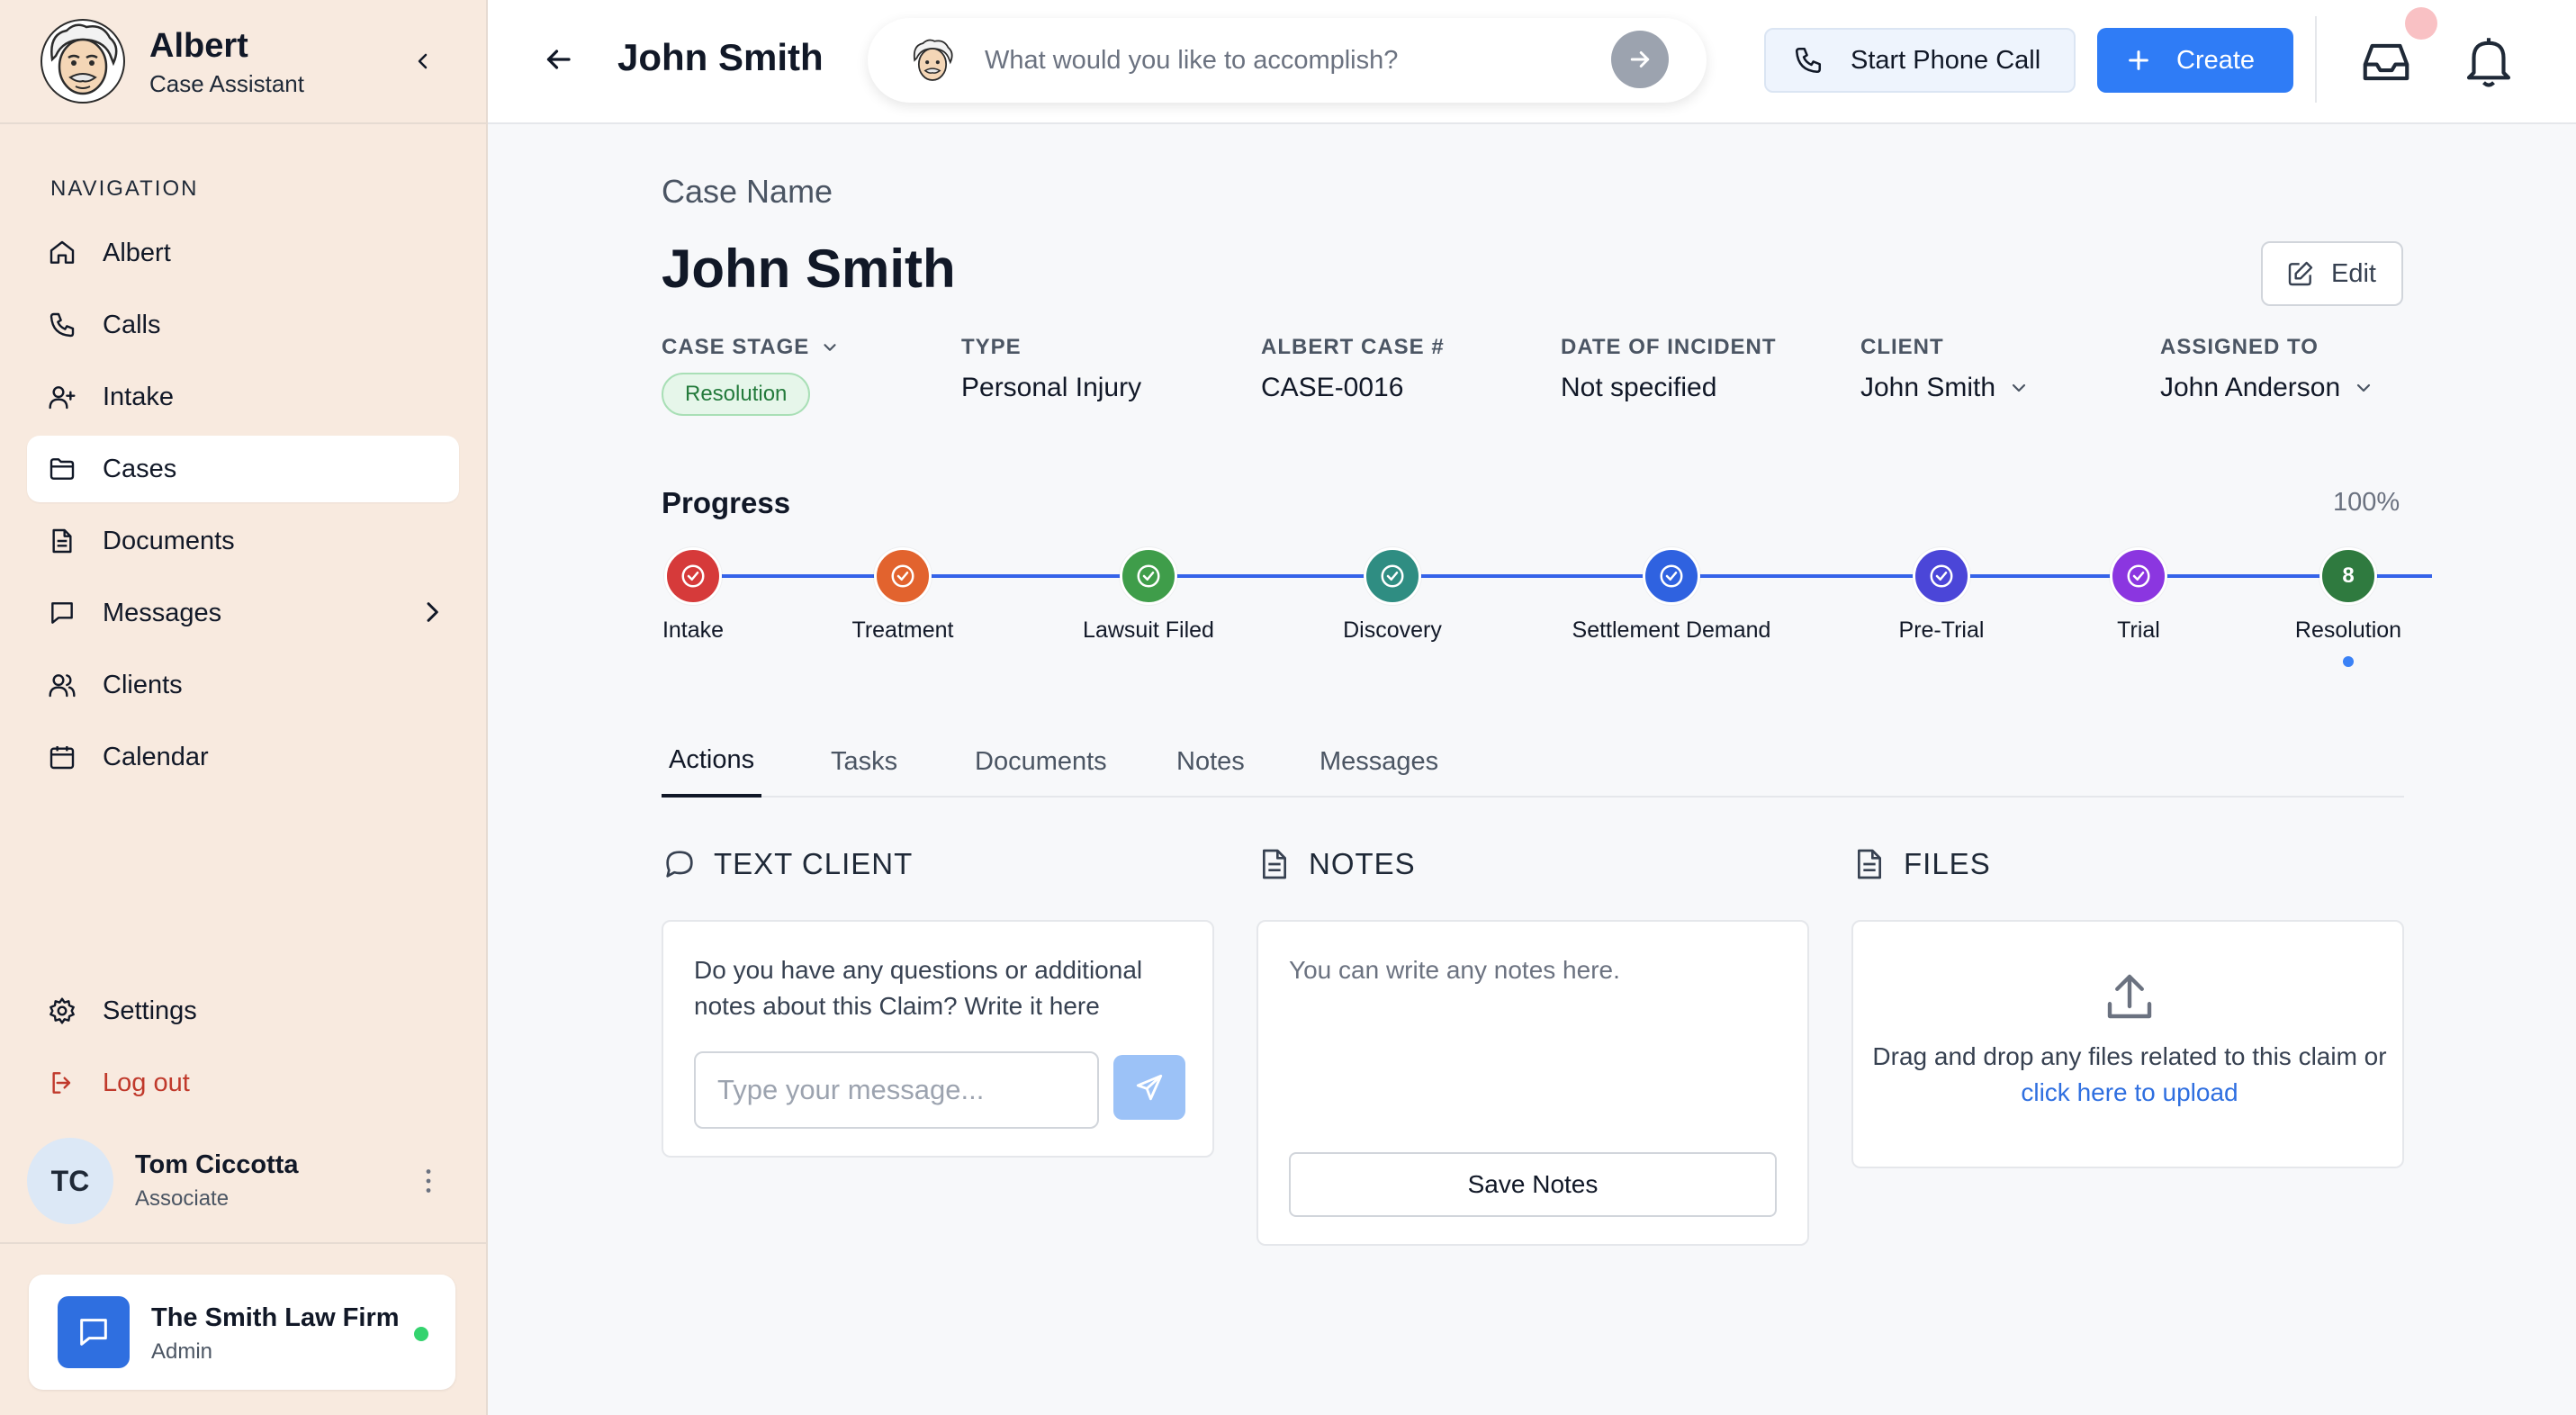  Describe the element at coordinates (712, 762) in the screenshot. I see `tab-actions: Actions` at that location.